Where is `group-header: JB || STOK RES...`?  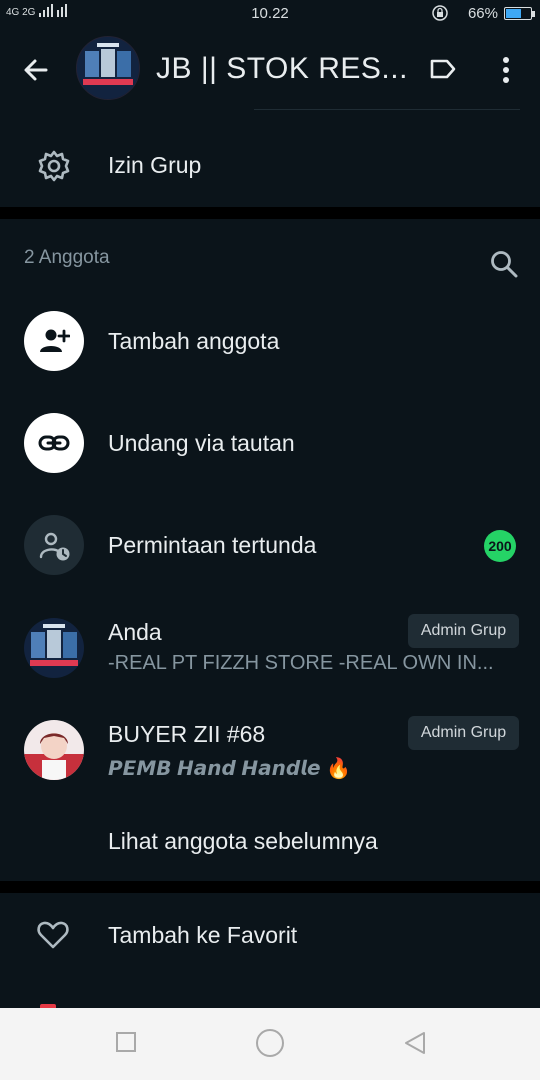
group-header: JB || STOK RES... is located at coordinates (270, 74).